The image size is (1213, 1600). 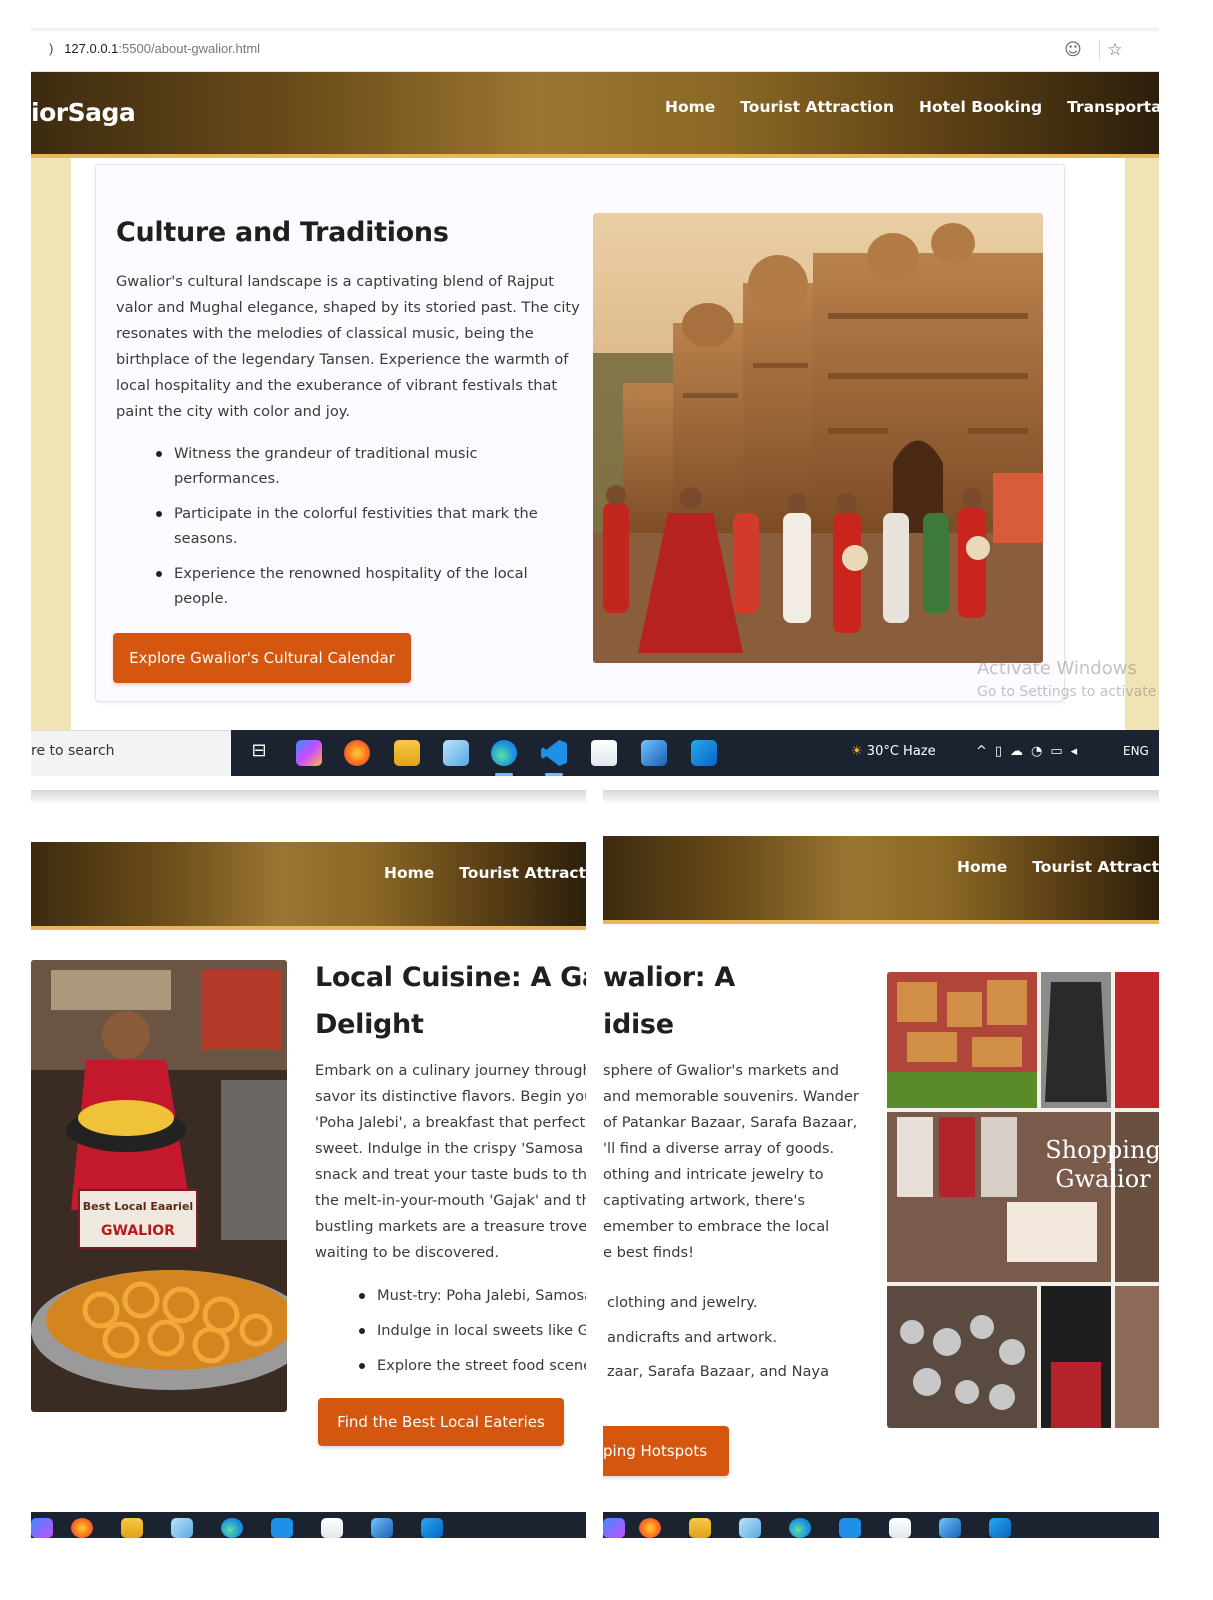 I want to click on paragraph-line: sphere of Gwalior's markets and, so click(x=721, y=1070).